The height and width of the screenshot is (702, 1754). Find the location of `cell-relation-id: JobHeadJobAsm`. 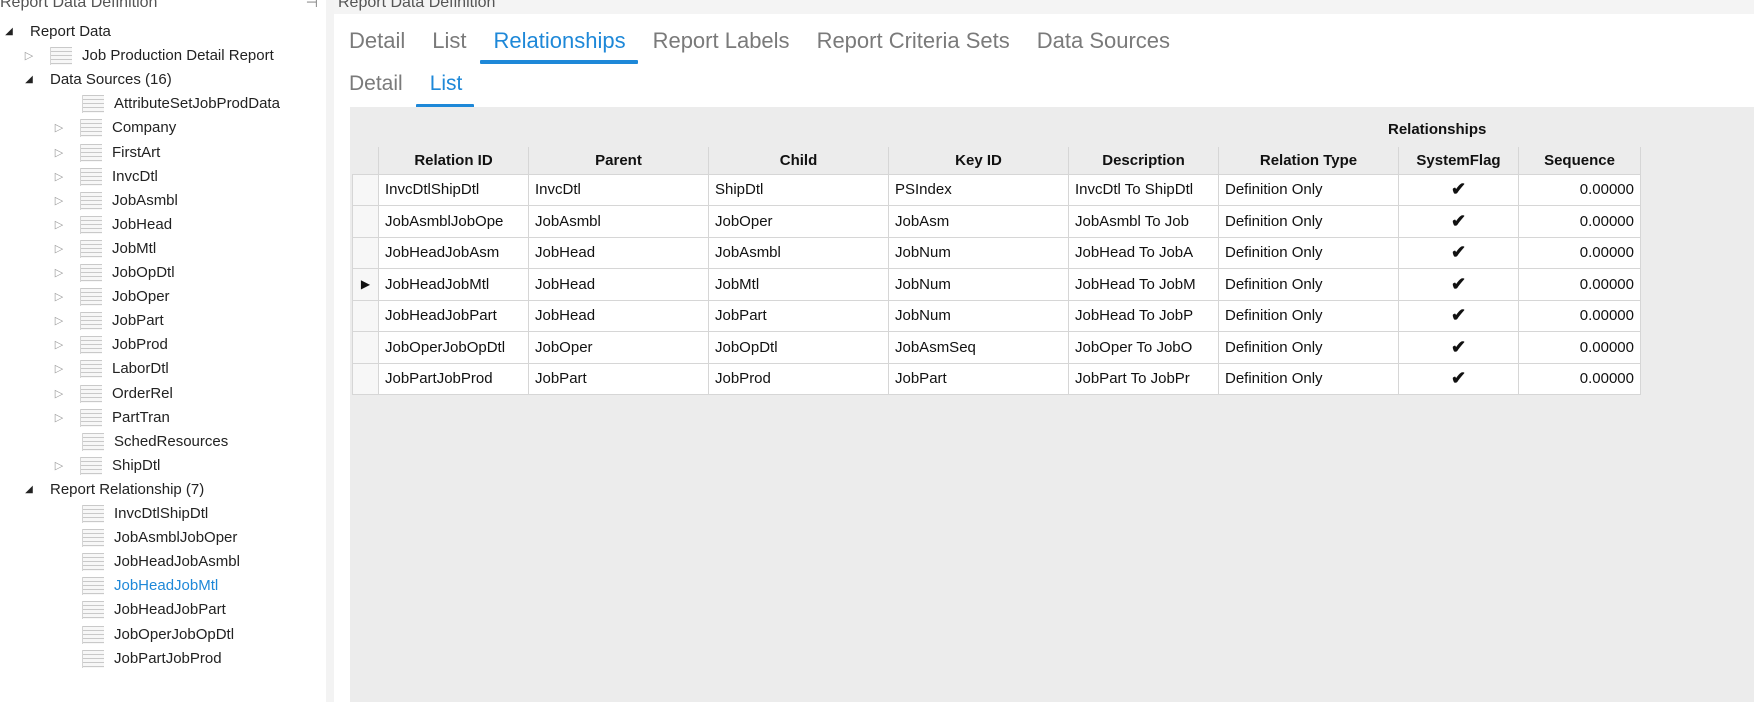

cell-relation-id: JobHeadJobAsm is located at coordinates (453, 252).